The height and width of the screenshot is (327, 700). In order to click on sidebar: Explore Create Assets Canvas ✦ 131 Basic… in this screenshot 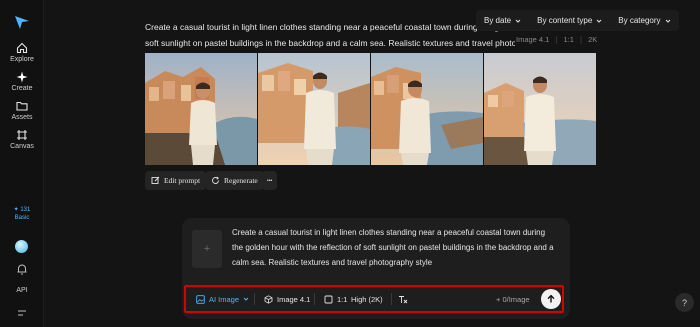, I will do `click(22, 163)`.